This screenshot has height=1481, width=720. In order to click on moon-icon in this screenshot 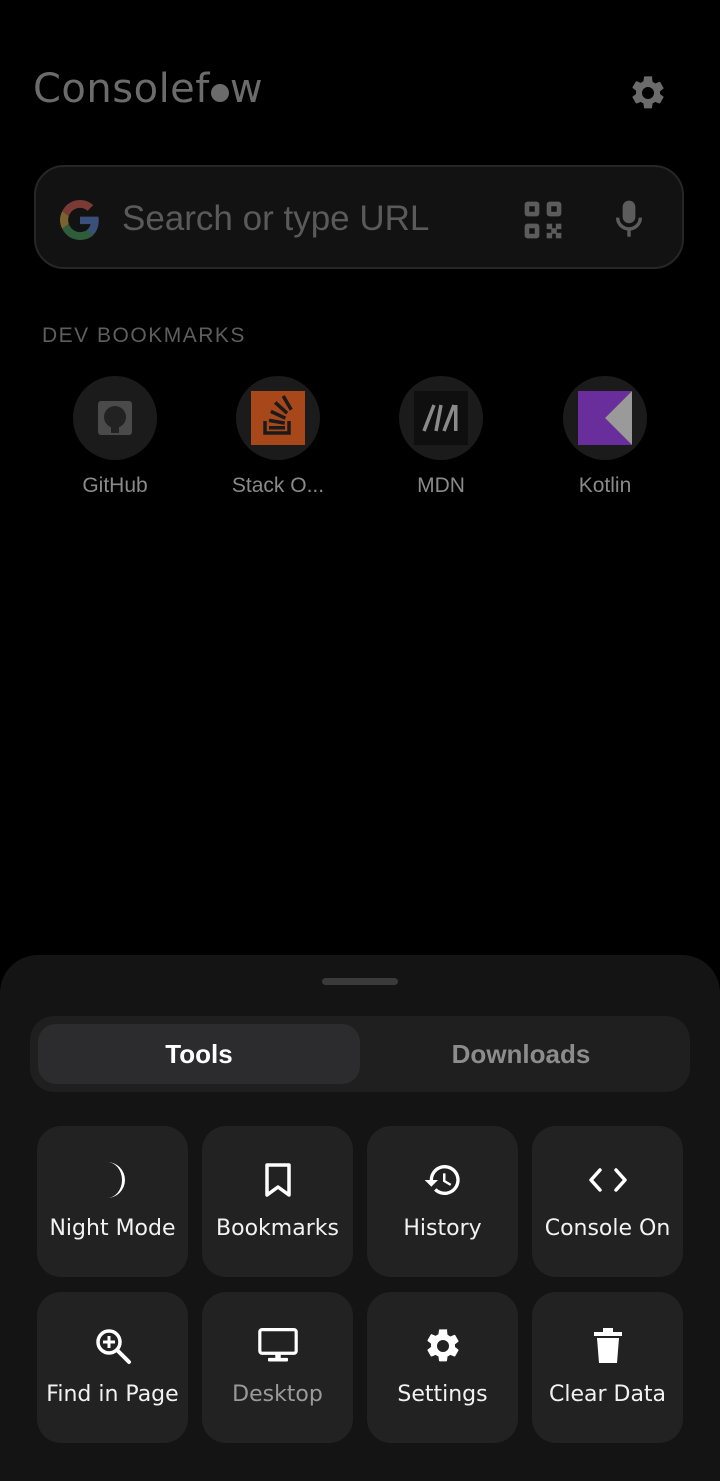, I will do `click(113, 1180)`.